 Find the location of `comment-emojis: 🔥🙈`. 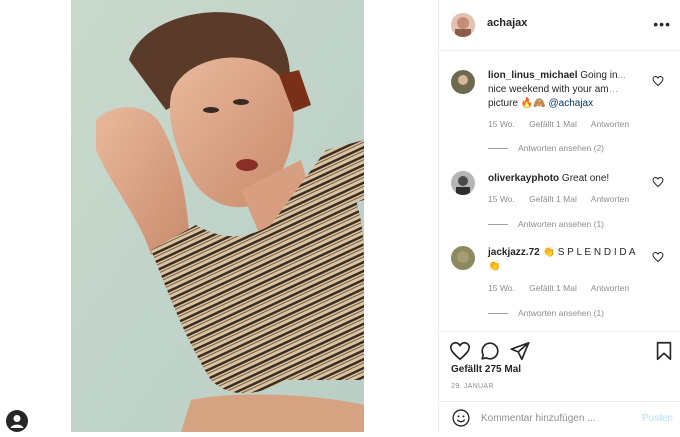

comment-emojis: 🔥🙈 is located at coordinates (533, 103).